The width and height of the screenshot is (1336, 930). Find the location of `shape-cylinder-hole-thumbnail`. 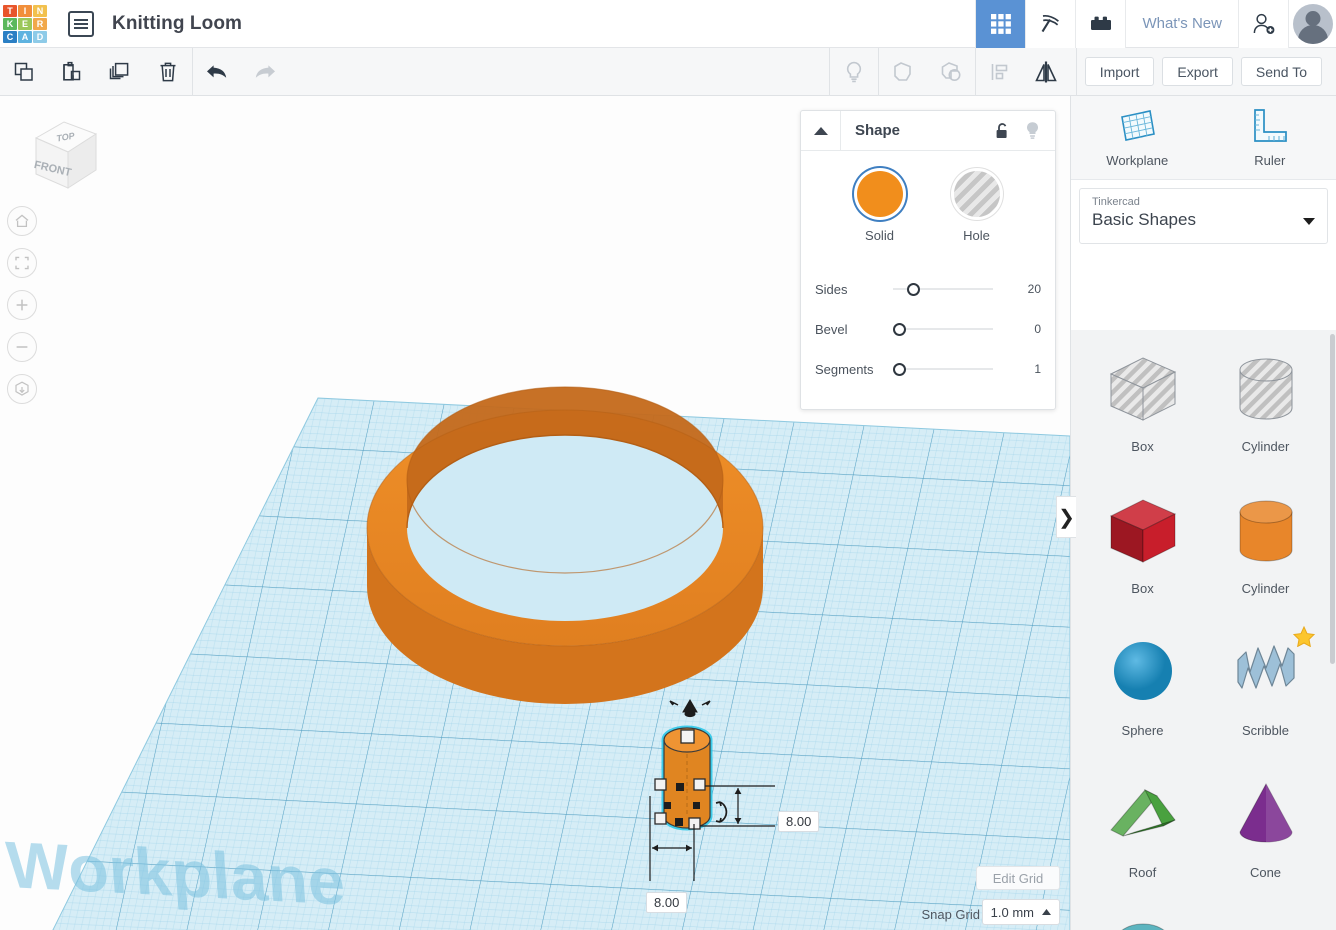

shape-cylinder-hole-thumbnail is located at coordinates (1266, 391).